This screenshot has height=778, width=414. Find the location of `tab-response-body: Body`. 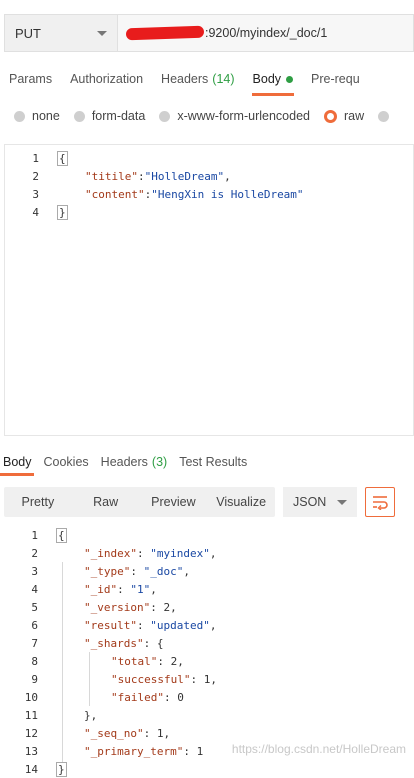

tab-response-body: Body is located at coordinates (19, 462).